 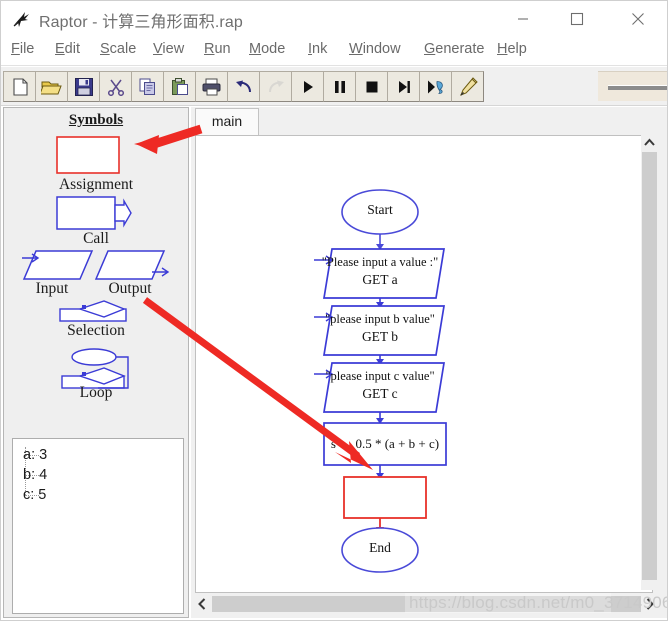 What do you see at coordinates (307, 86) in the screenshot?
I see `run-button` at bounding box center [307, 86].